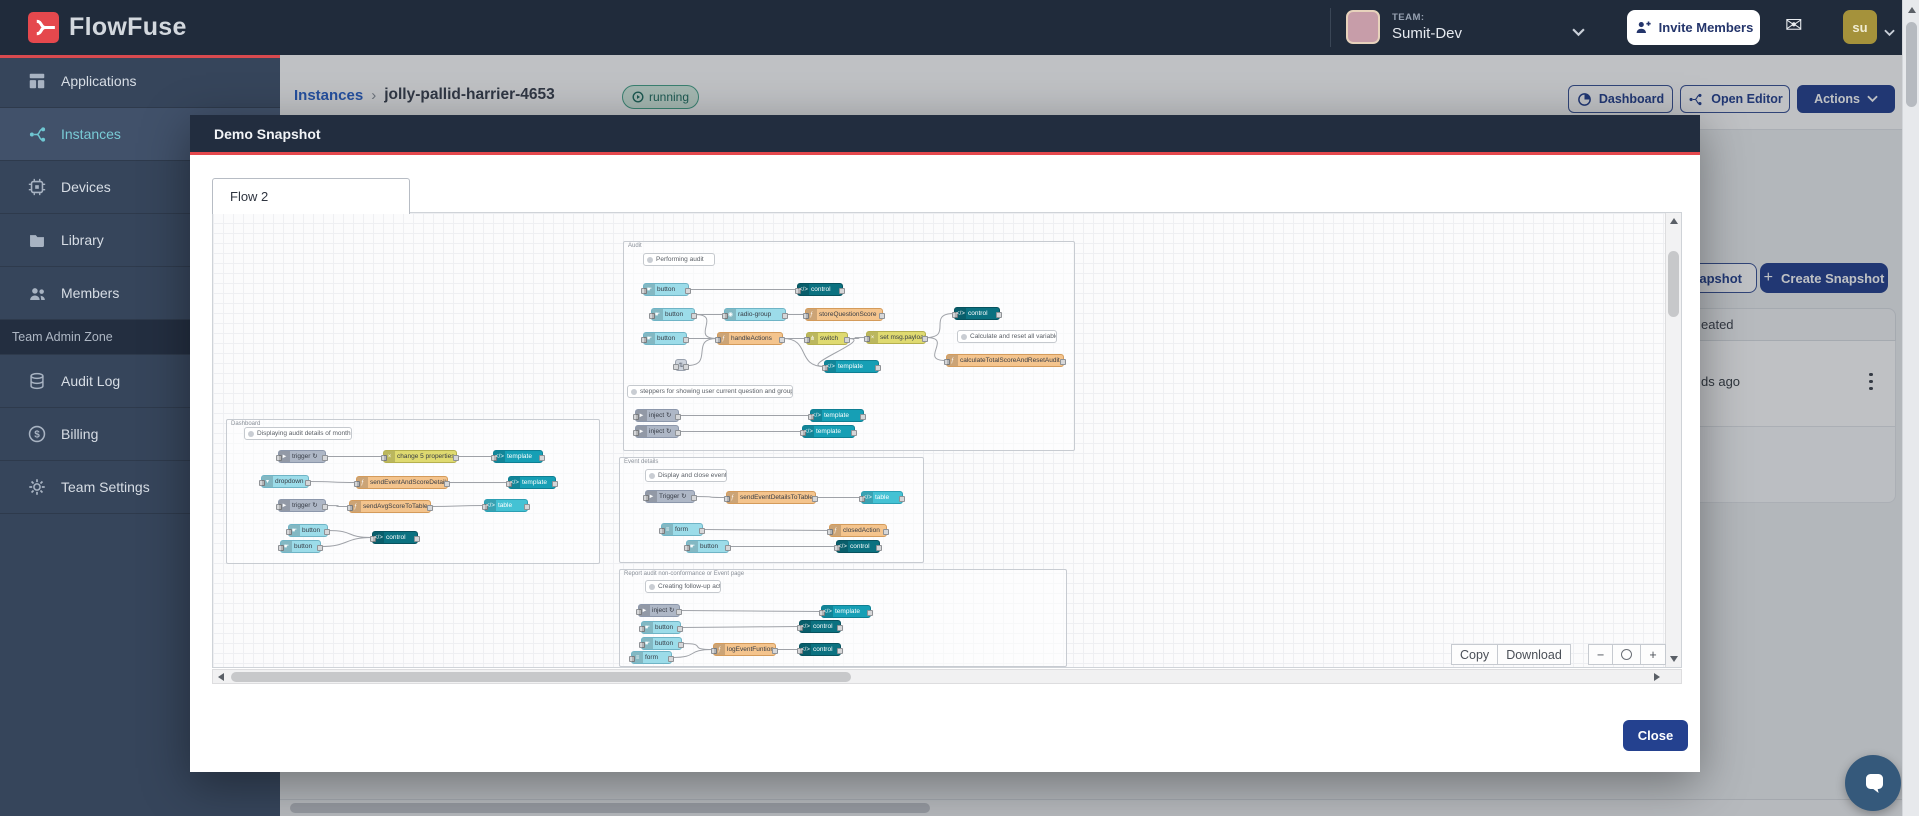  I want to click on download-button: Download, so click(1534, 654).